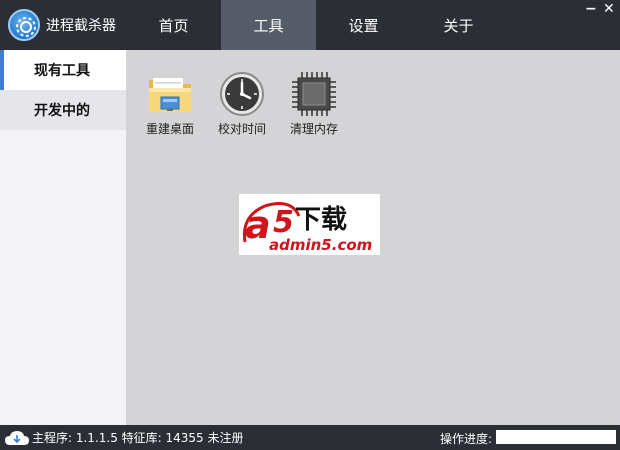 The width and height of the screenshot is (620, 450). I want to click on tool-label: 清理内存, so click(313, 129).